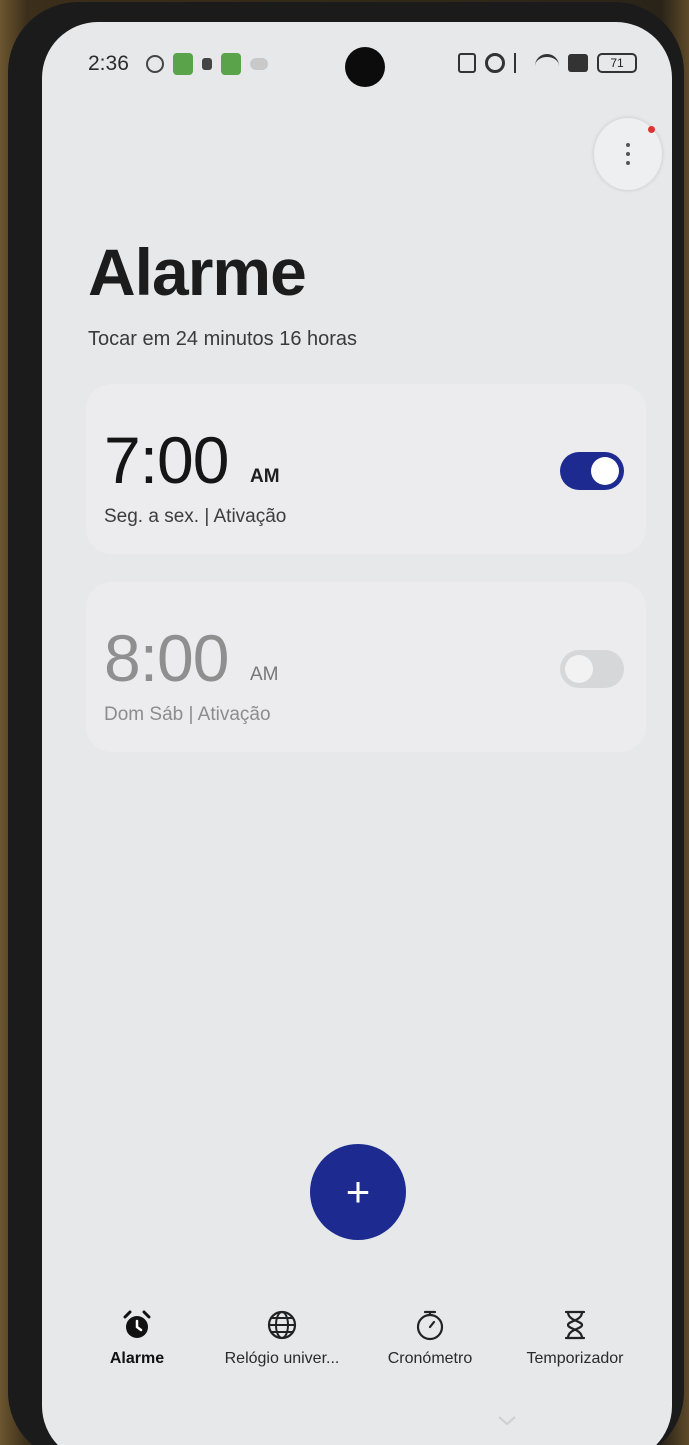  I want to click on more-vert-icon, so click(628, 154).